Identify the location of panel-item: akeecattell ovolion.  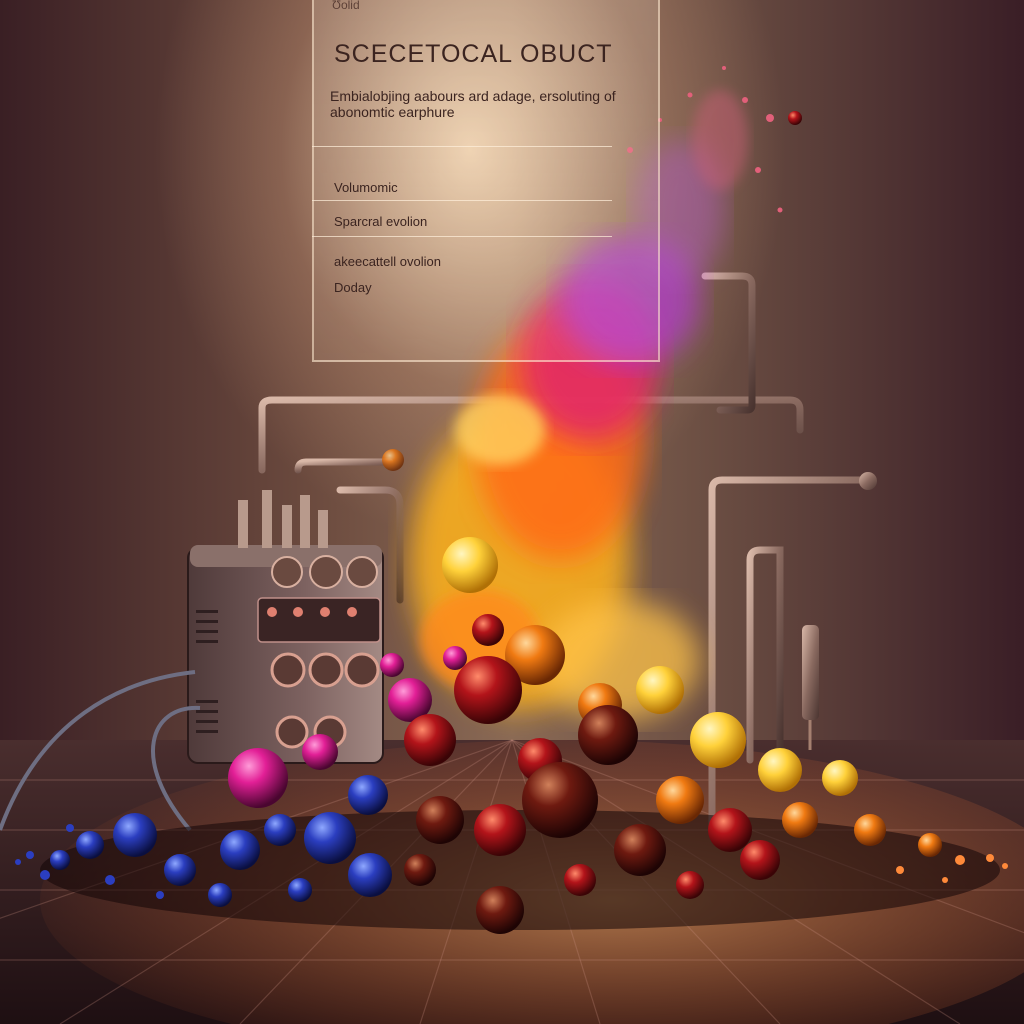
(387, 261).